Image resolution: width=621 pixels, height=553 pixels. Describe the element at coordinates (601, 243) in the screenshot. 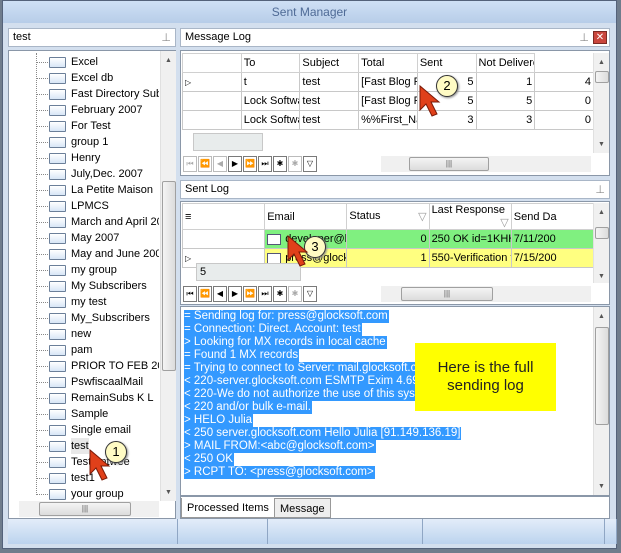

I see `sent-log-vscrollbar: ▲ ▼` at that location.